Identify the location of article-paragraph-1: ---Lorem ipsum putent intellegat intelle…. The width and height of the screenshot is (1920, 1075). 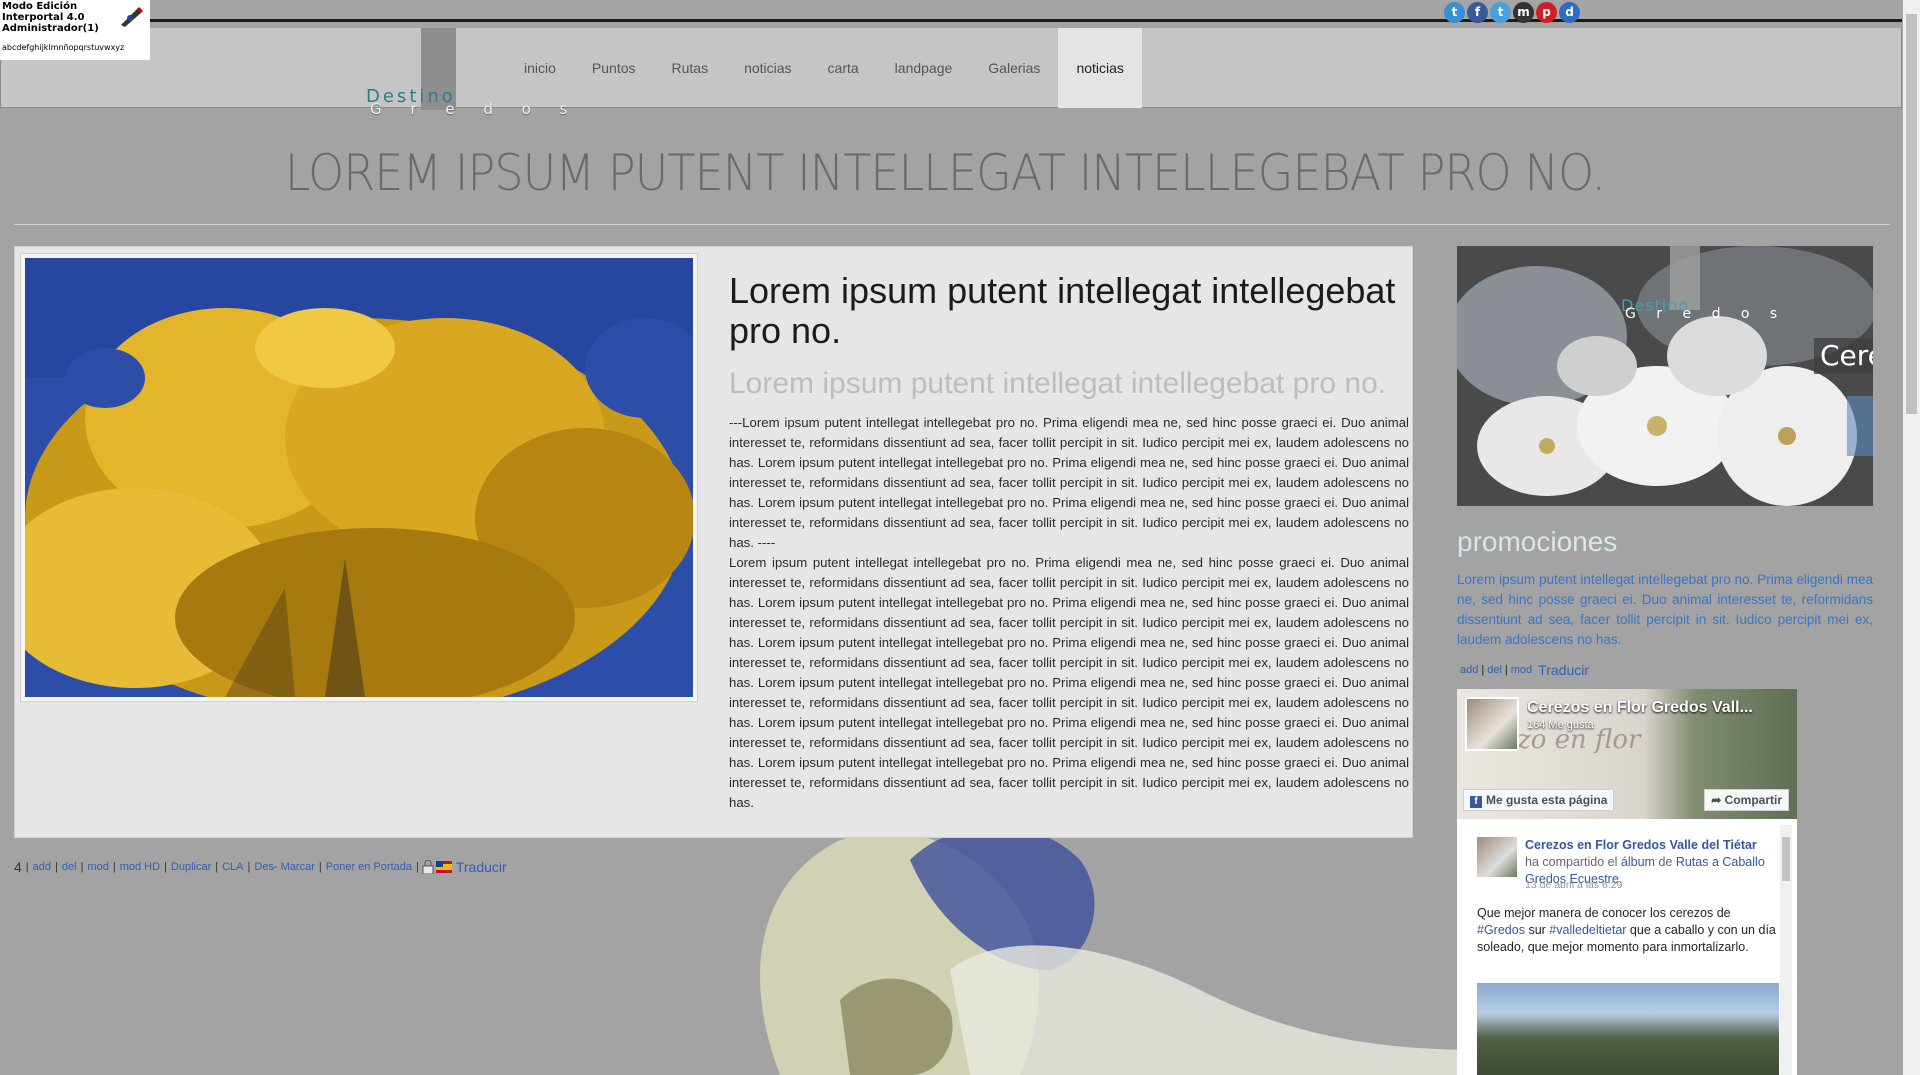
(1069, 482).